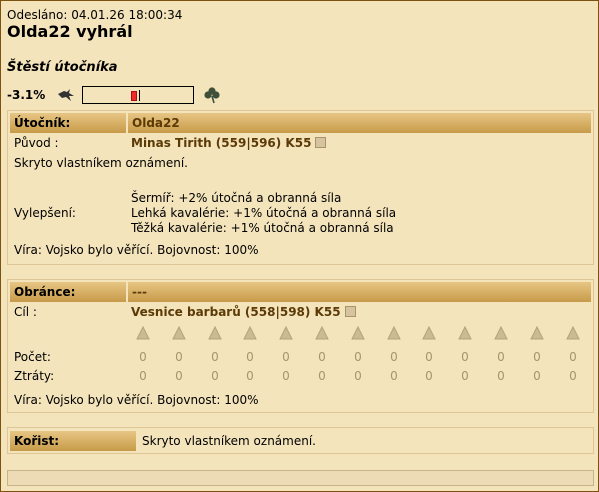  What do you see at coordinates (32, 357) in the screenshot?
I see `count-label: Počet:` at bounding box center [32, 357].